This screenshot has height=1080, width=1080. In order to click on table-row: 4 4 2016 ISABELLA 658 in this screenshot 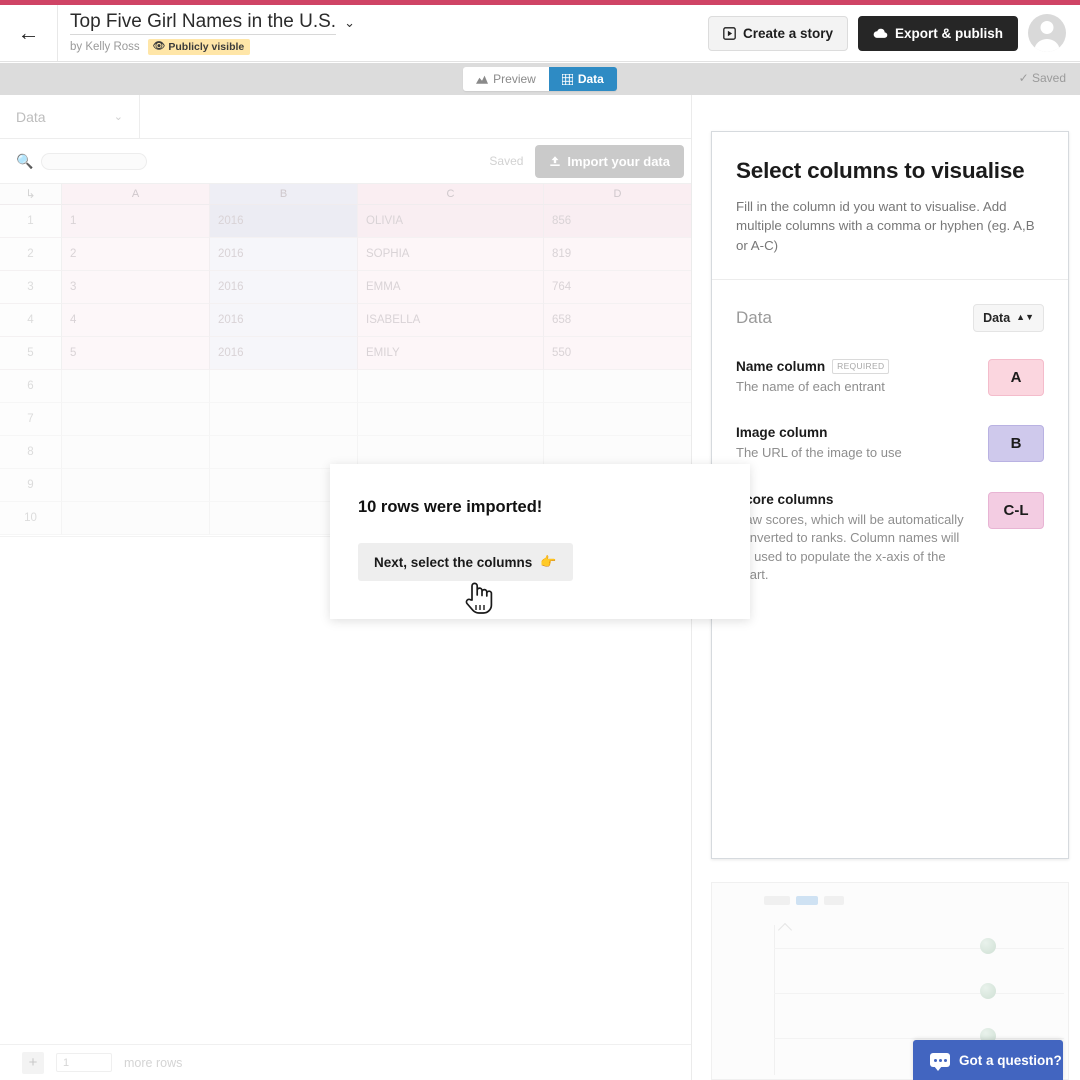, I will do `click(346, 320)`.